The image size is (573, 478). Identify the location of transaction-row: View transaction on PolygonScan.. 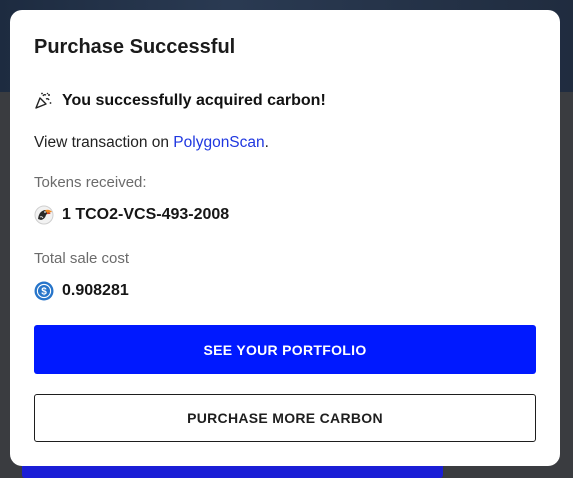
(151, 143).